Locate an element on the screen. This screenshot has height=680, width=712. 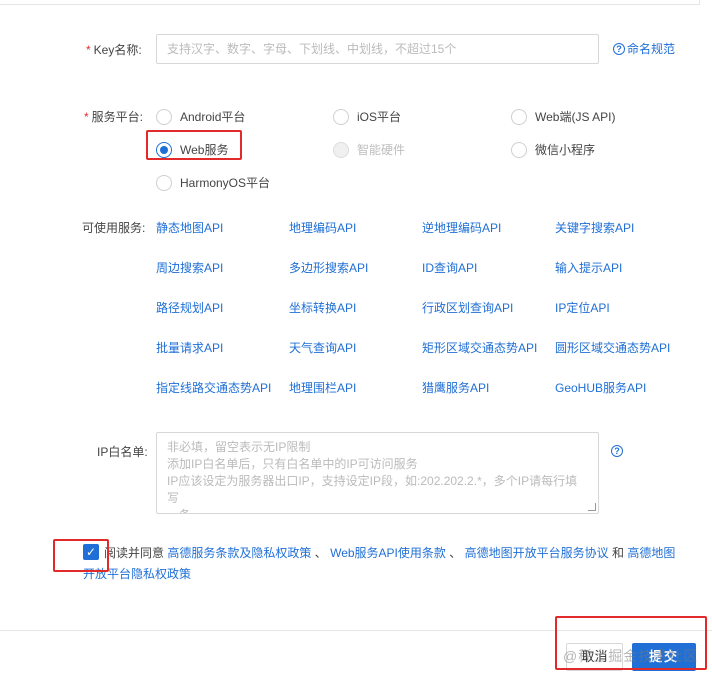
radio-label: Web服务 is located at coordinates (204, 150).